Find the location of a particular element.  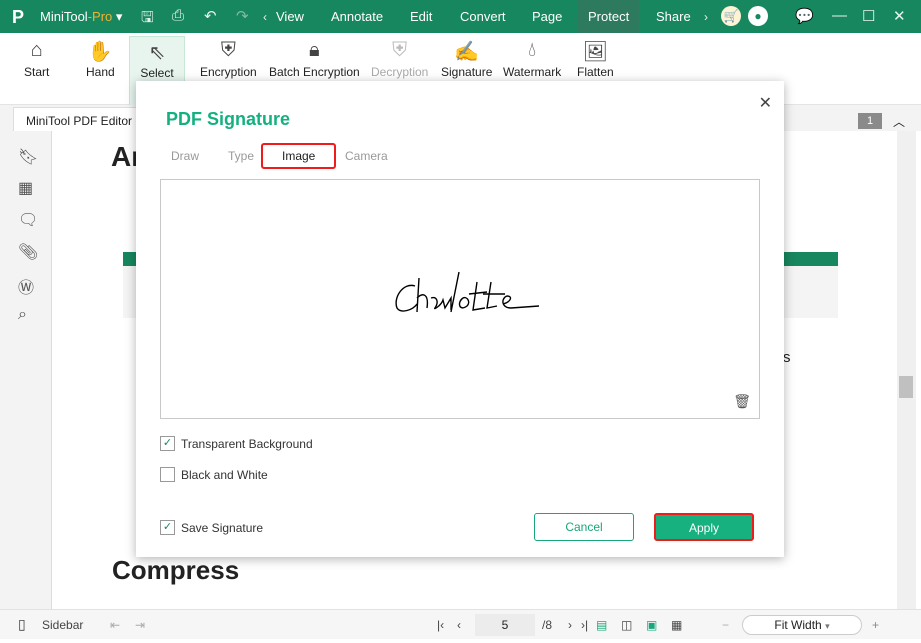

transparent-background-checkbox: ✓ Transparent Background is located at coordinates (236, 443).